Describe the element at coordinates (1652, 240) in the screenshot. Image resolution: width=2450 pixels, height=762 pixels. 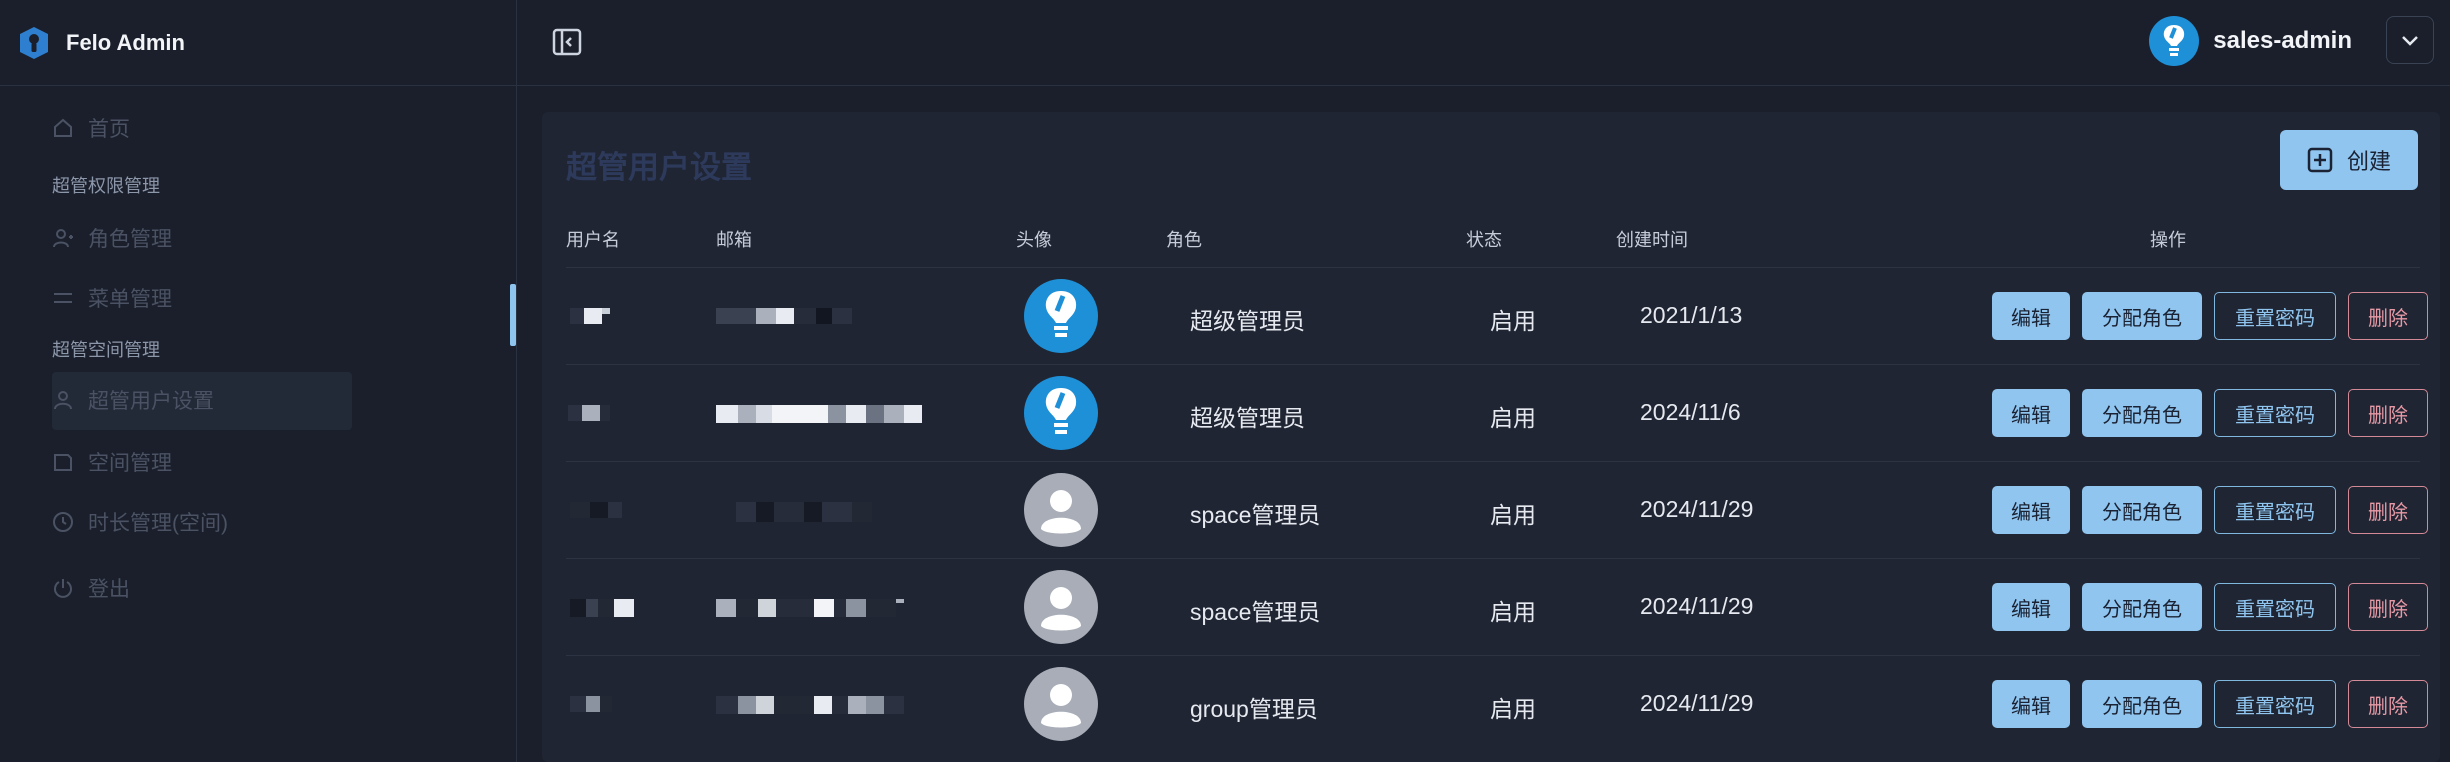
I see `column-header: 创建时间` at that location.